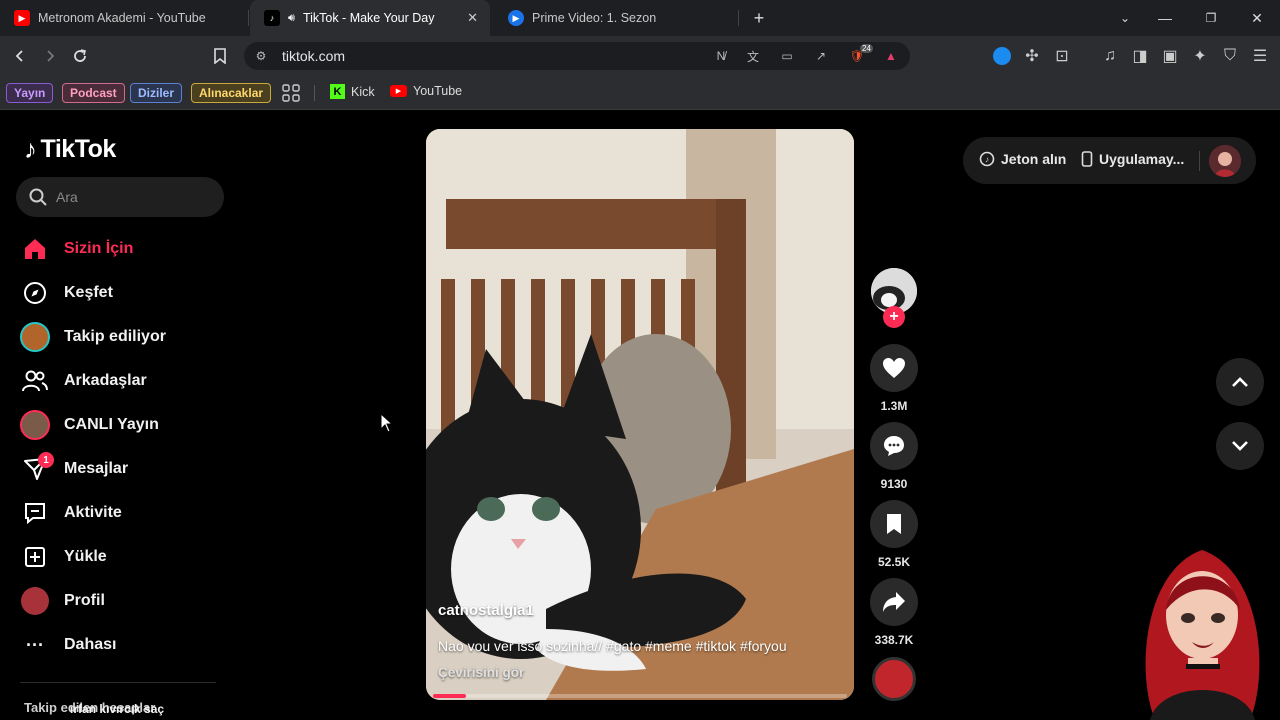  I want to click on video-progress-bar, so click(640, 696).